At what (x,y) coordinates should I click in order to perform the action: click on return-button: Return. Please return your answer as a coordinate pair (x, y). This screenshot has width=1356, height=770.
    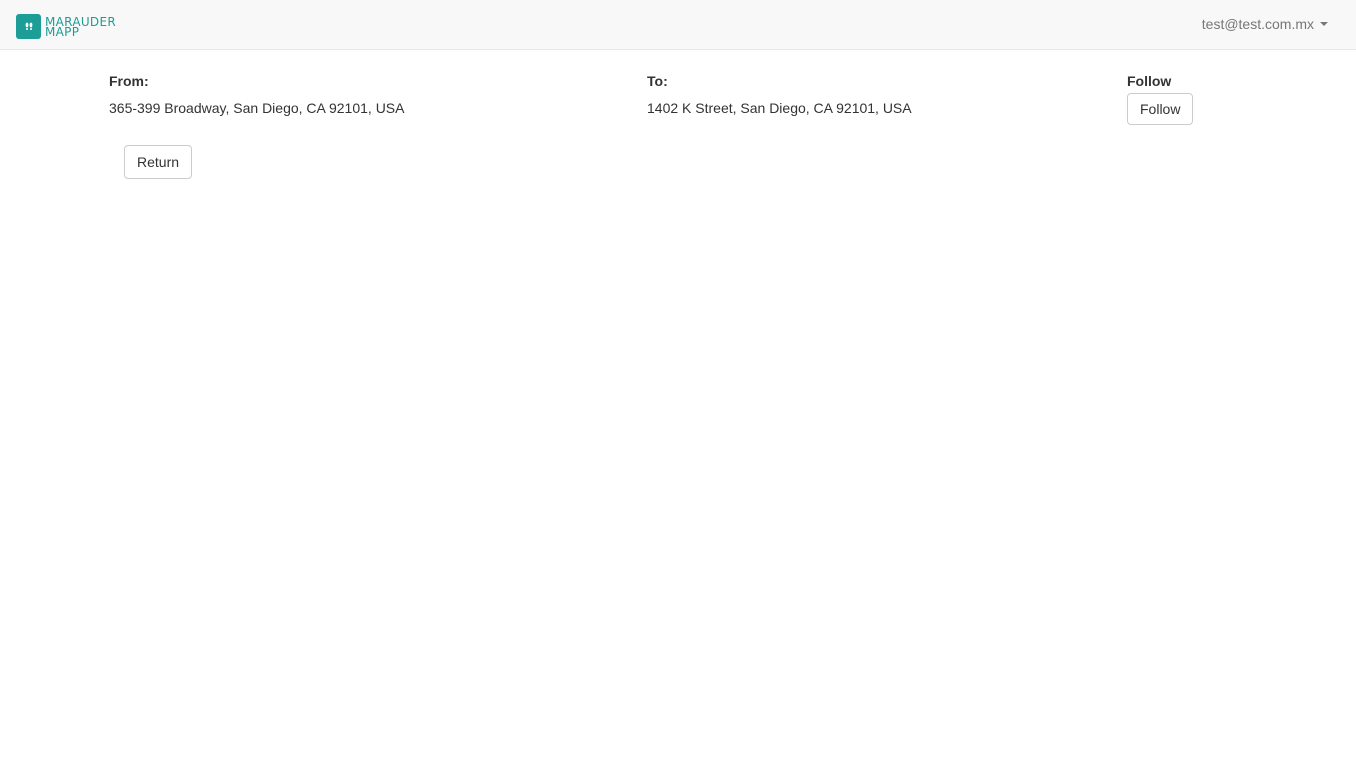
    Looking at the image, I should click on (158, 162).